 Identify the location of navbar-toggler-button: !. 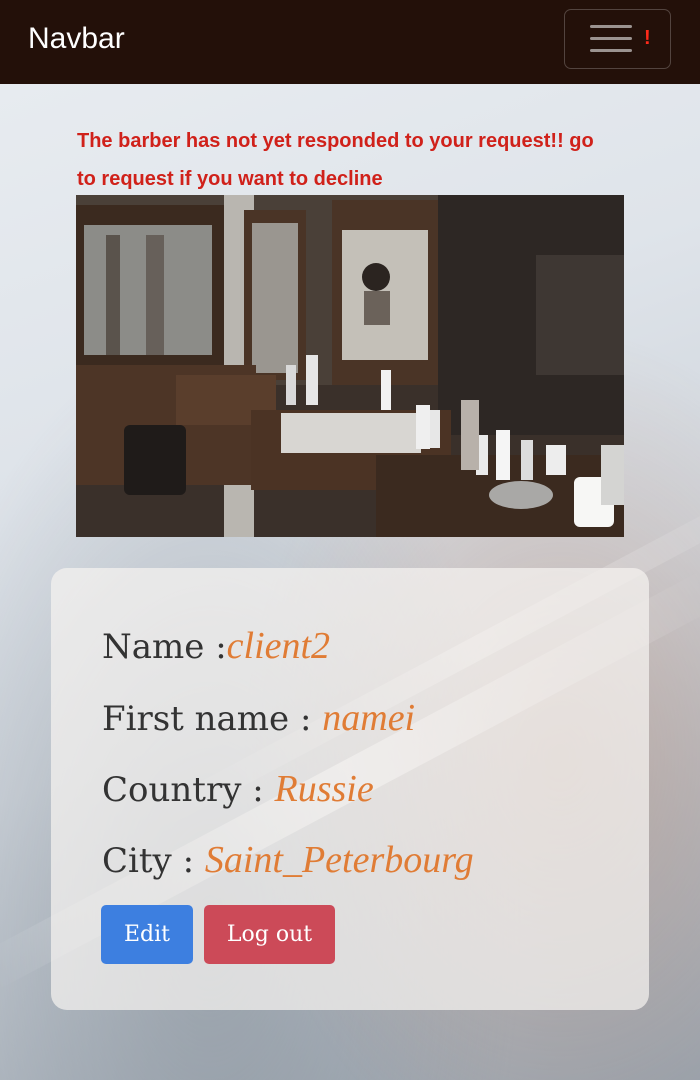
(617, 39).